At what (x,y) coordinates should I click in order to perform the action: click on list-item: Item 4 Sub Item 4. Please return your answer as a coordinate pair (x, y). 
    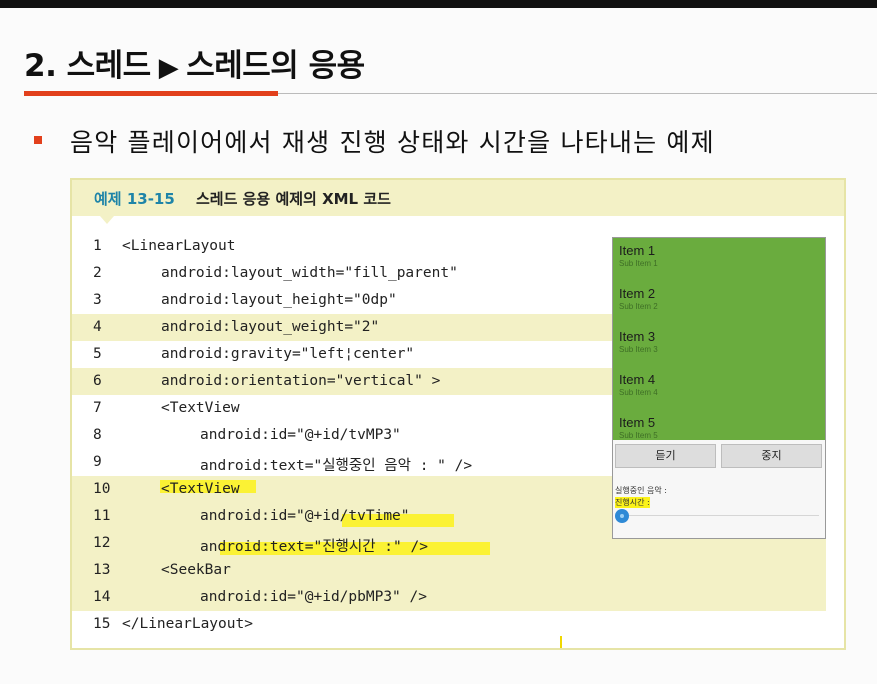
    Looking at the image, I should click on (638, 384).